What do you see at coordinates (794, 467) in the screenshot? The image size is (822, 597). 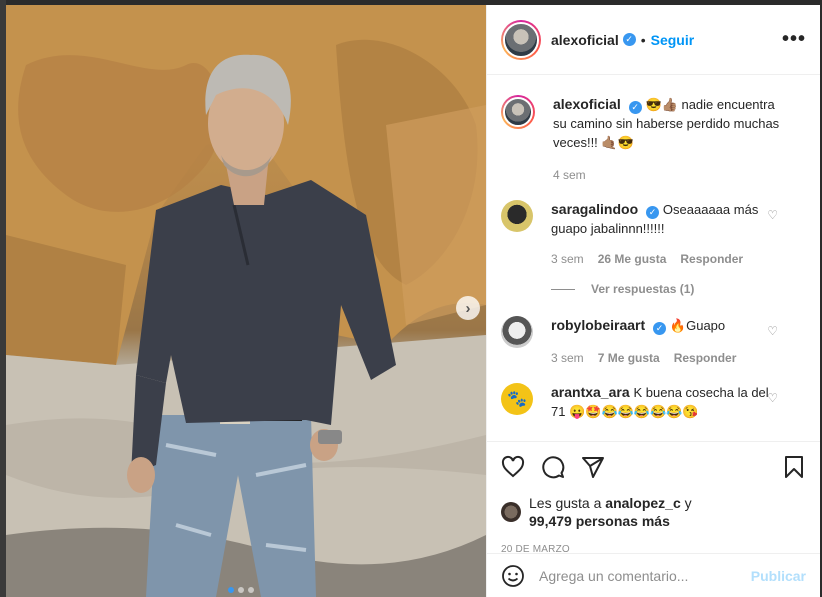 I see `save-bookmark-icon` at bounding box center [794, 467].